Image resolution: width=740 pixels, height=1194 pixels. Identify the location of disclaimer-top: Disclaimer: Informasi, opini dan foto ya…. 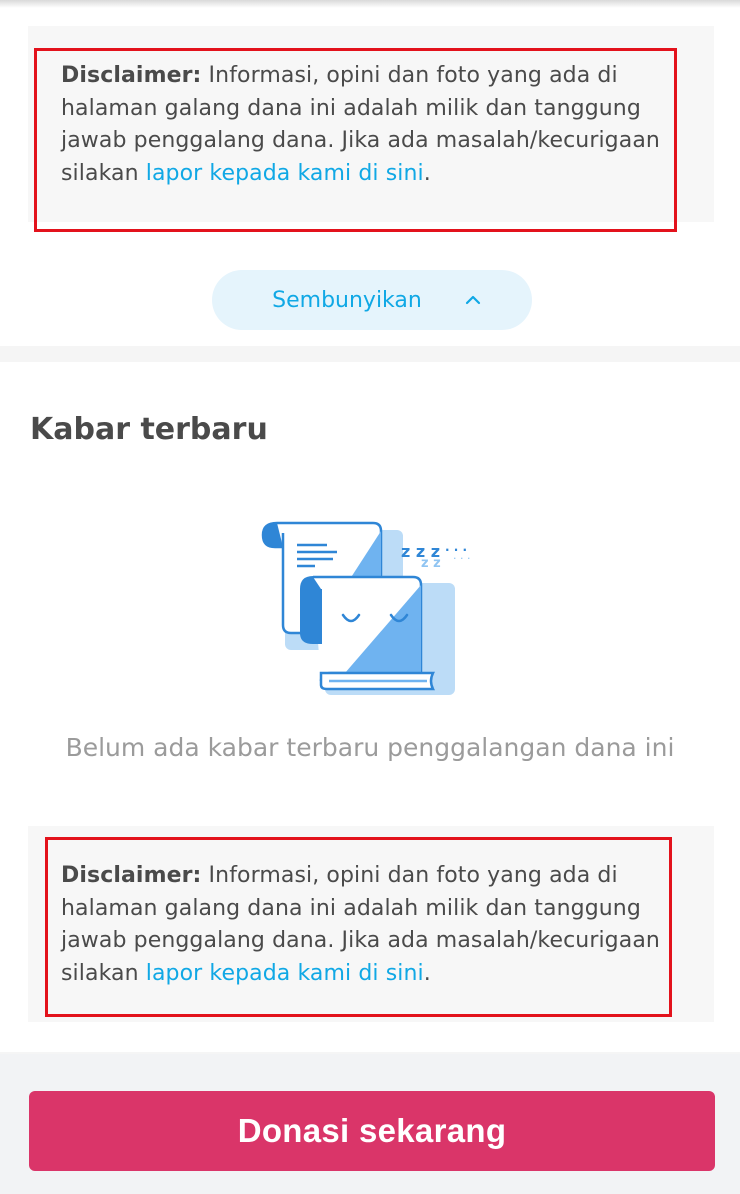
(366, 125).